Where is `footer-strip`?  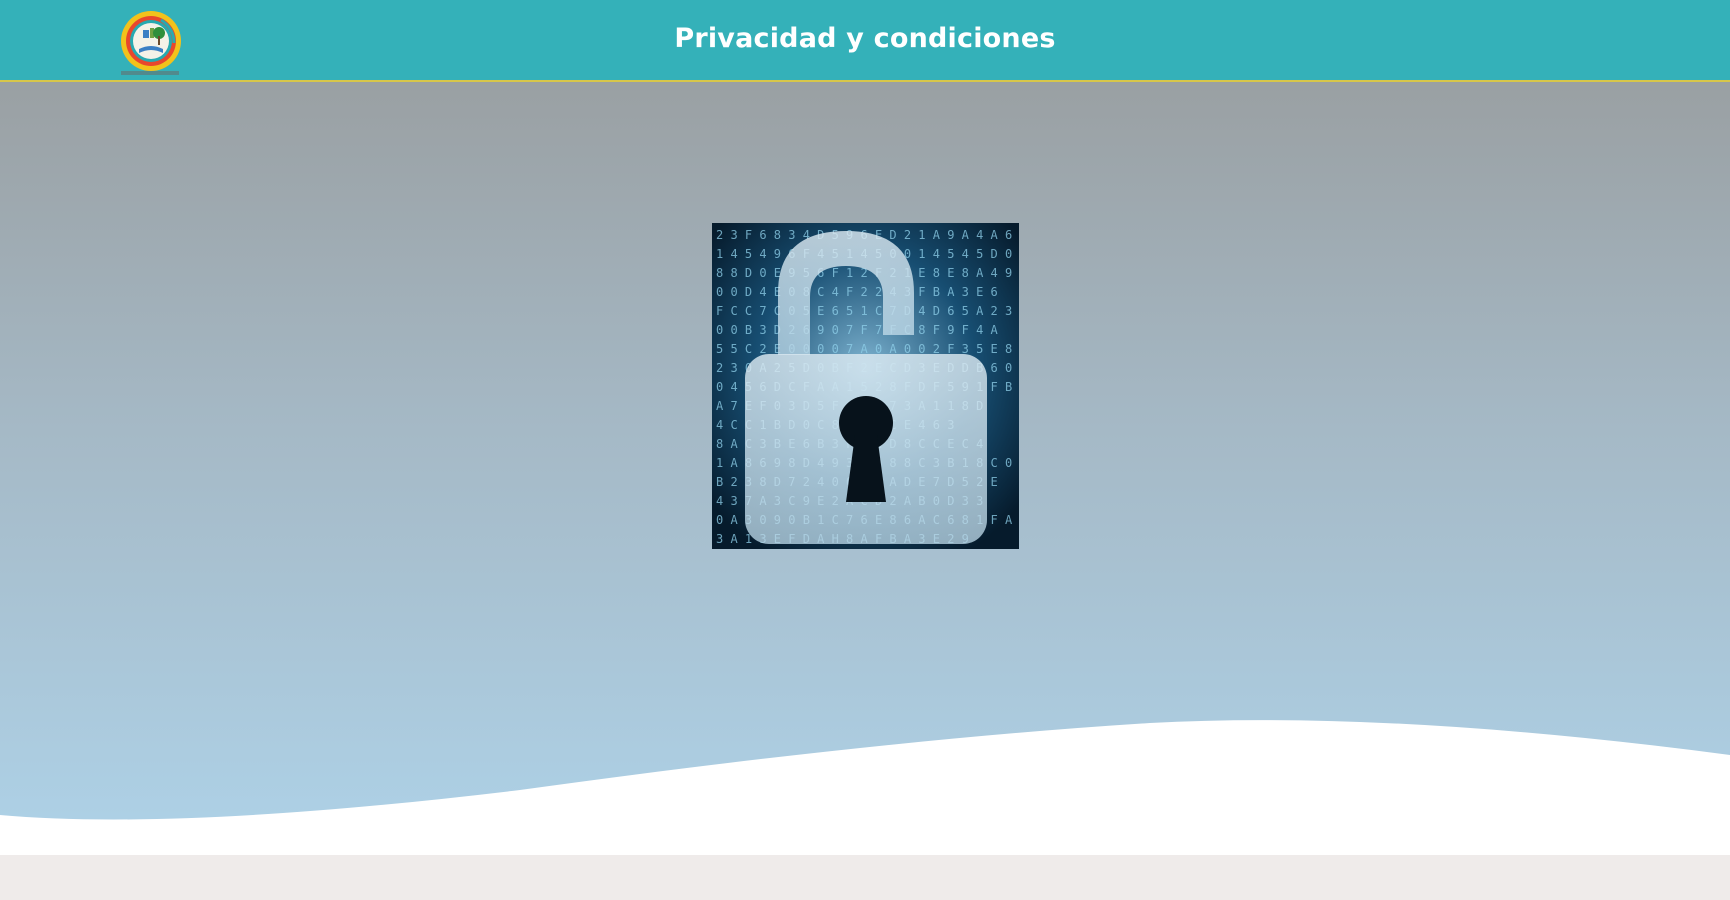 footer-strip is located at coordinates (865, 877).